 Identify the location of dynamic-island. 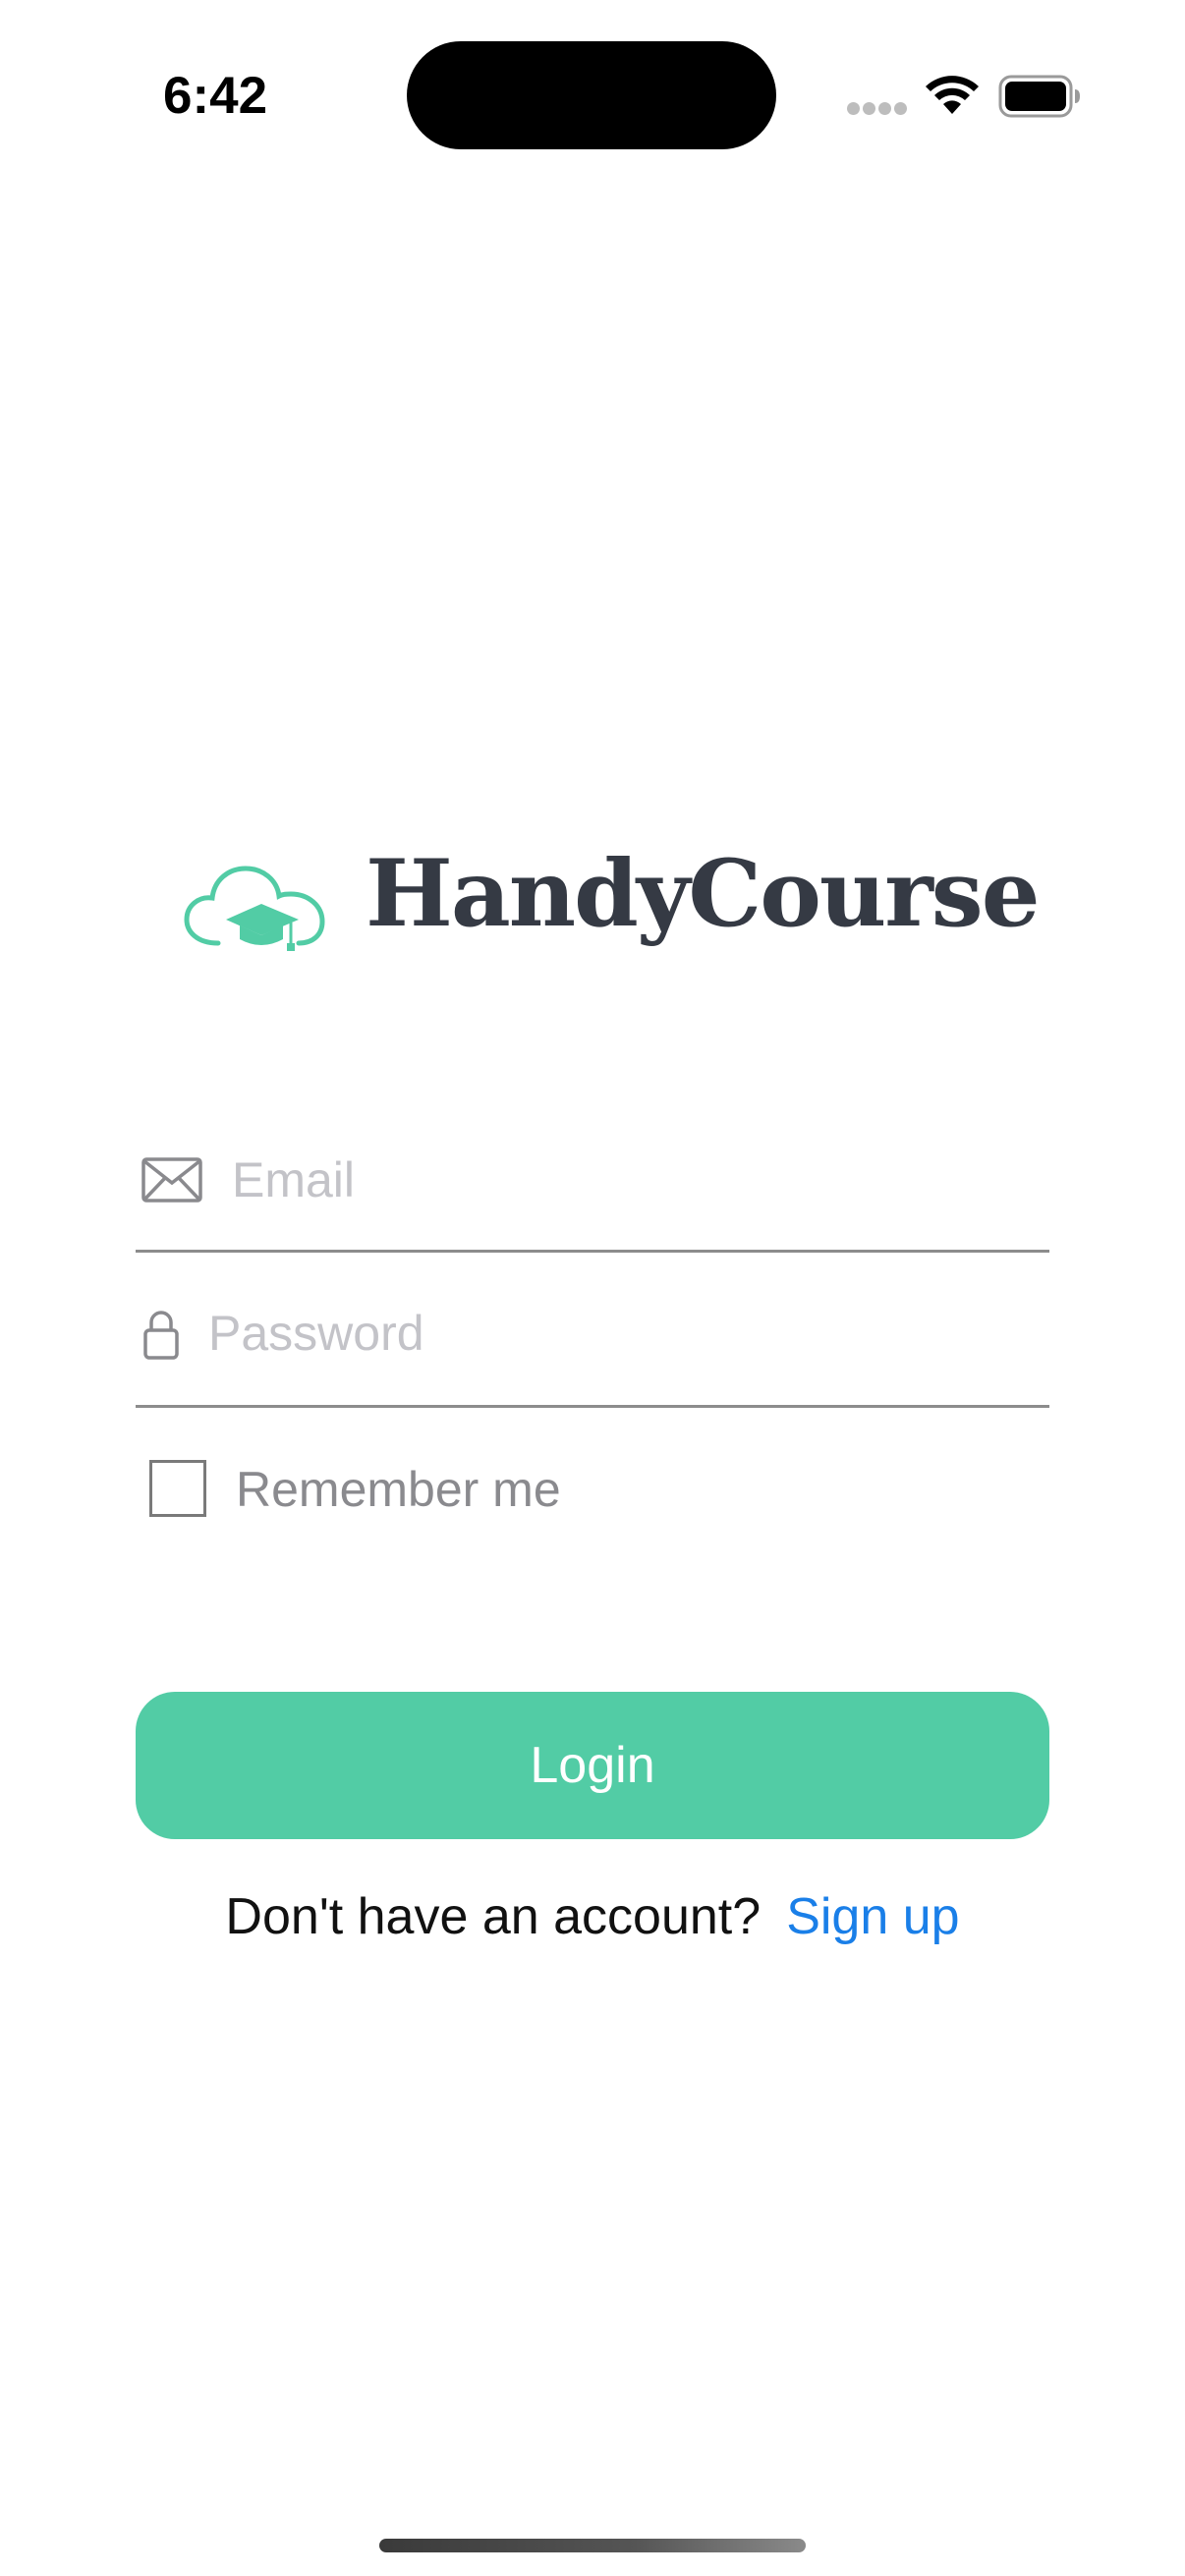
(592, 95).